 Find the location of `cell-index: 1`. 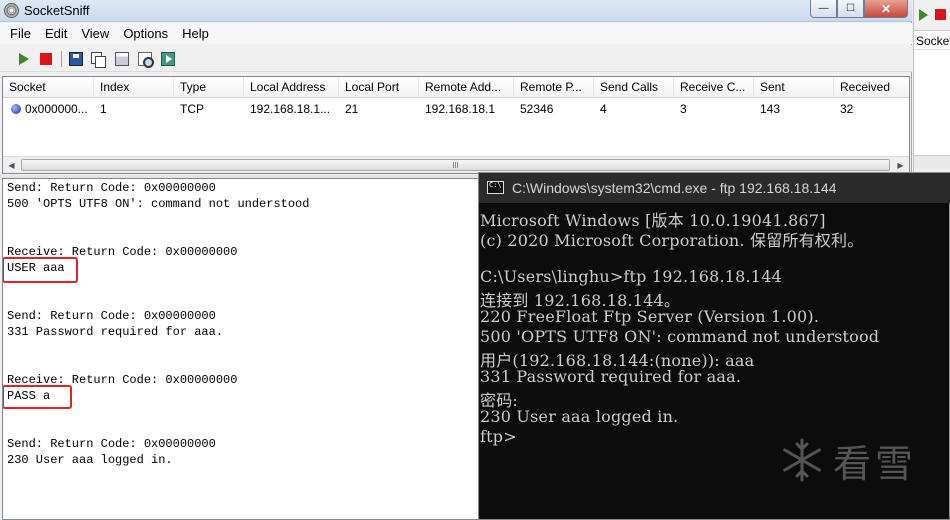

cell-index: 1 is located at coordinates (103, 109).